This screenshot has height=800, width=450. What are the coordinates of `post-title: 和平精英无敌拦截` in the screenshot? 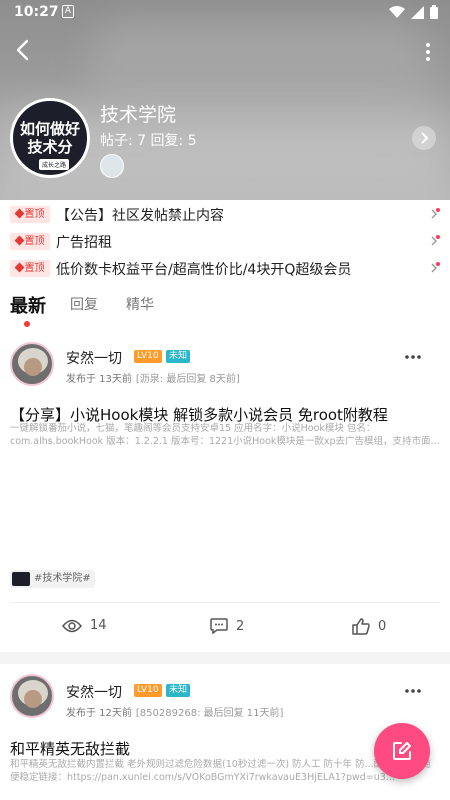 It's located at (70, 748).